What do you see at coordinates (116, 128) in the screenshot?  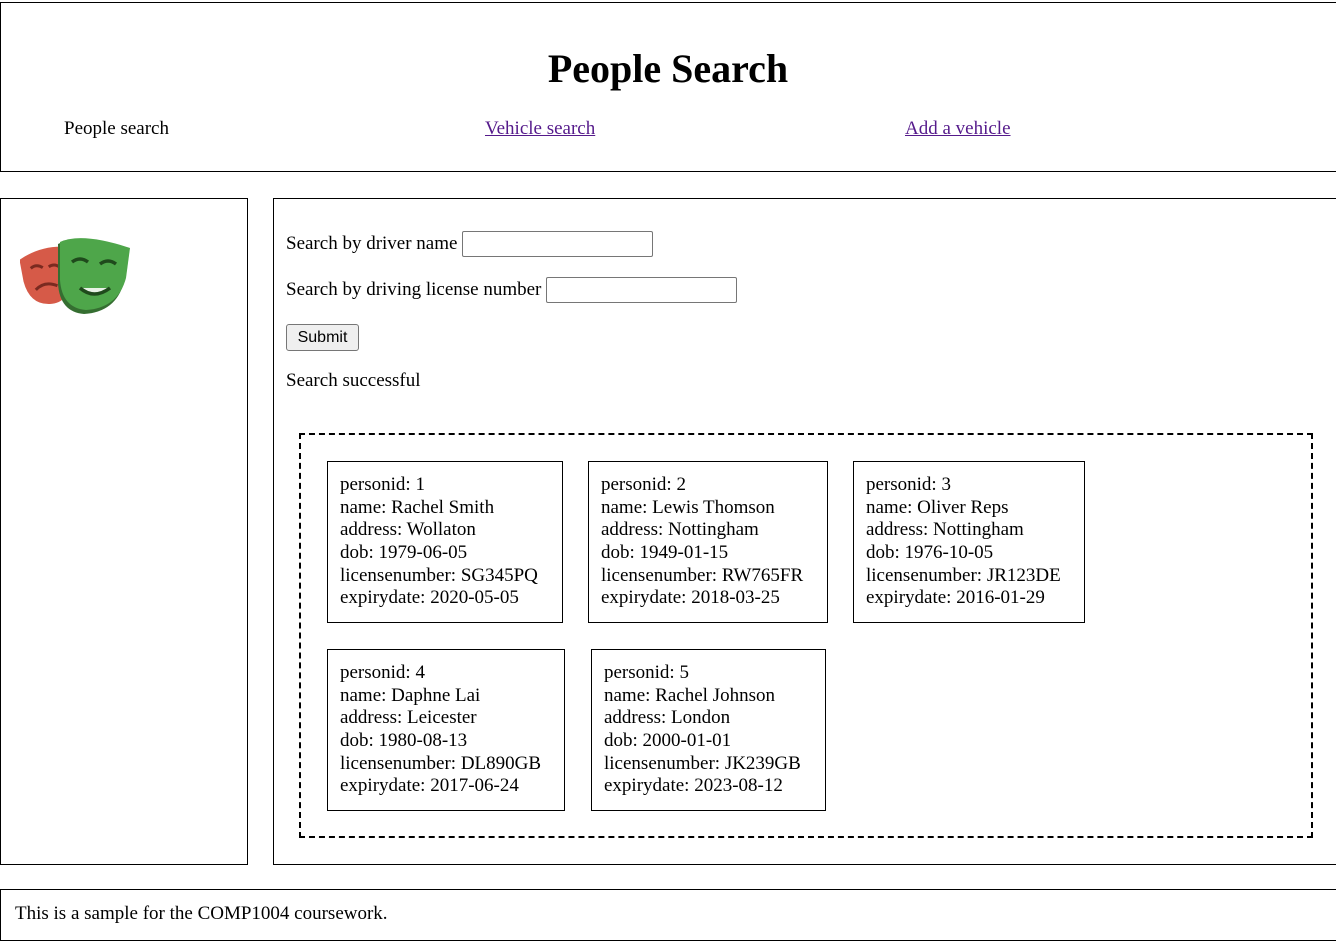 I see `nav-item-people-search: People search` at bounding box center [116, 128].